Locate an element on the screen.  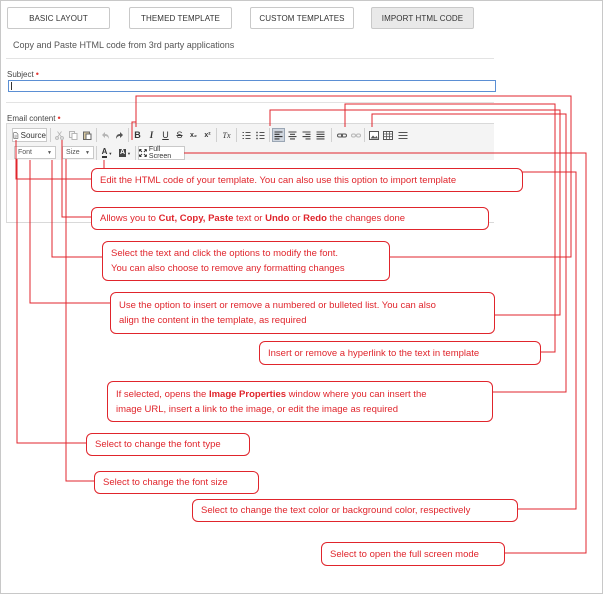
callout-font-type: Select to change the font type is located at coordinates (168, 444).